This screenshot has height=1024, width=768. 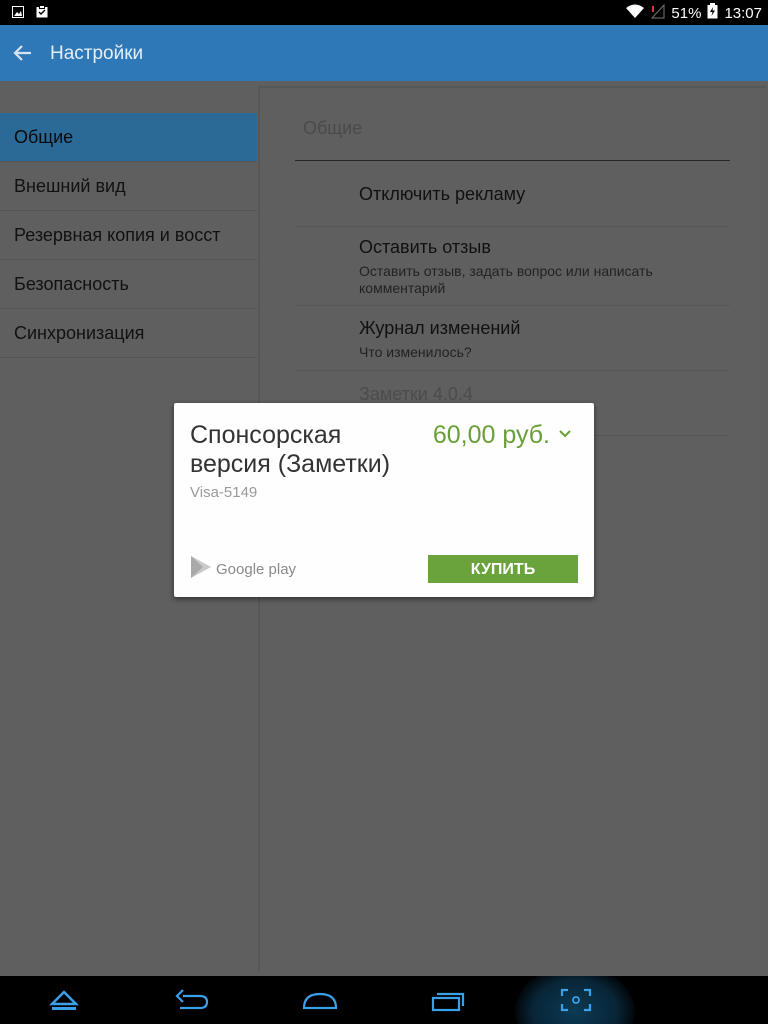 What do you see at coordinates (415, 352) in the screenshot?
I see `pref-summary: Что изменилось?` at bounding box center [415, 352].